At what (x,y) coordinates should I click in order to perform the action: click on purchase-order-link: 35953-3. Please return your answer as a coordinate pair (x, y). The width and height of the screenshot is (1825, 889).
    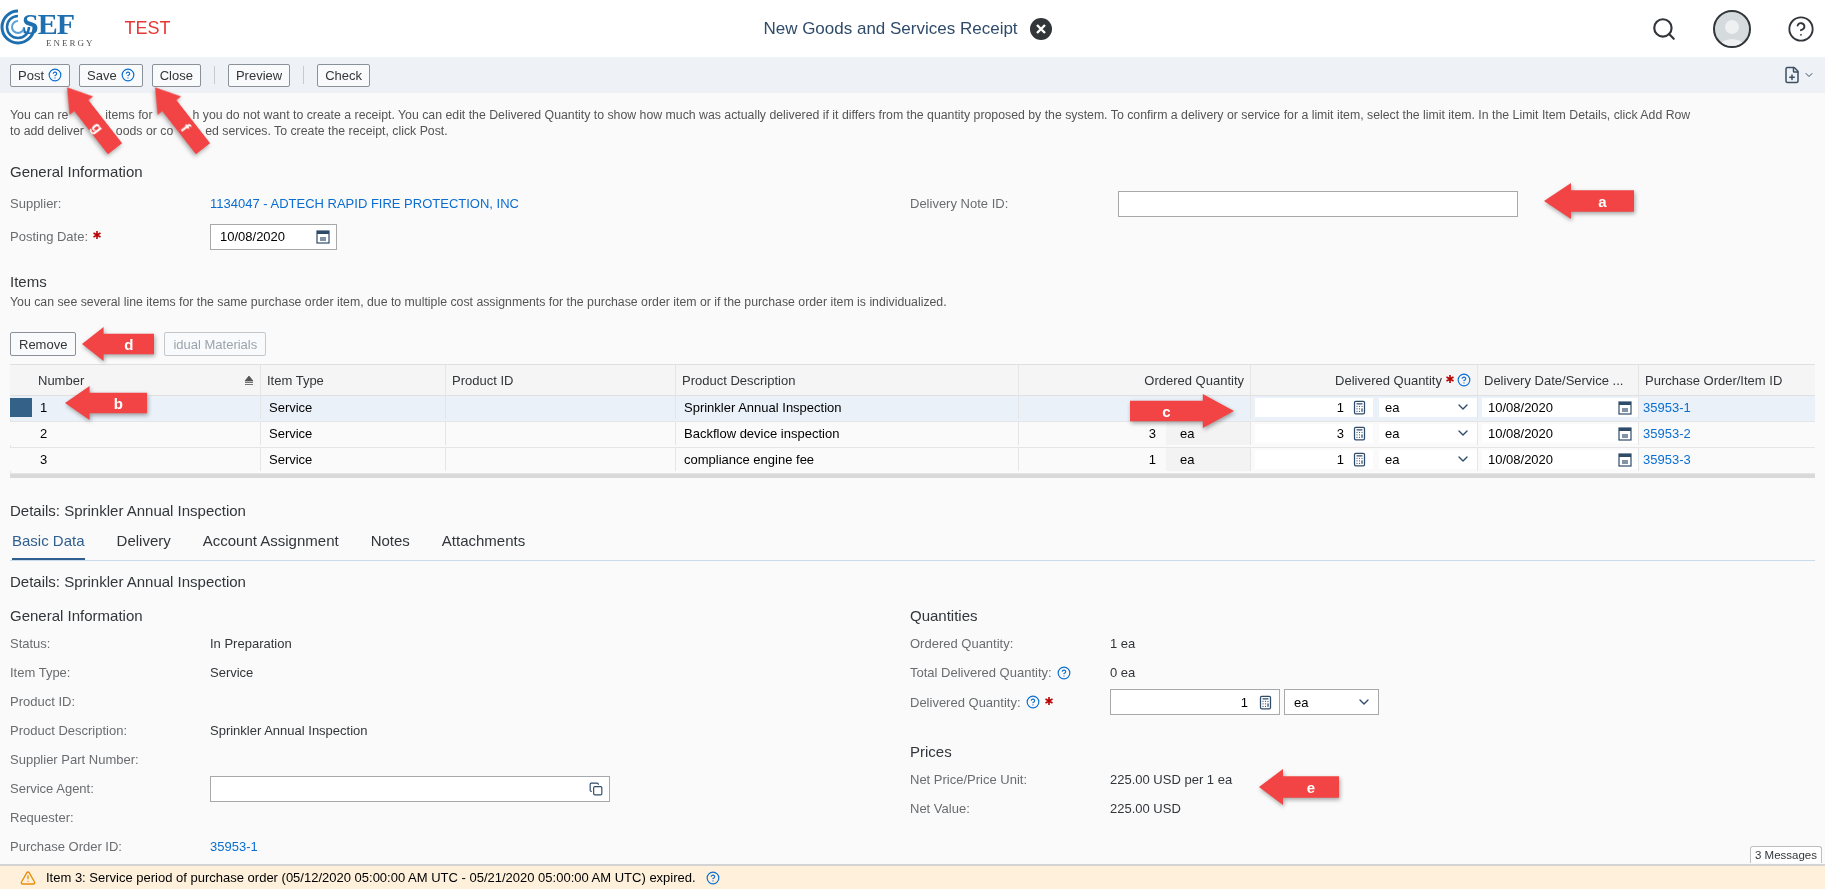
    Looking at the image, I should click on (1667, 459).